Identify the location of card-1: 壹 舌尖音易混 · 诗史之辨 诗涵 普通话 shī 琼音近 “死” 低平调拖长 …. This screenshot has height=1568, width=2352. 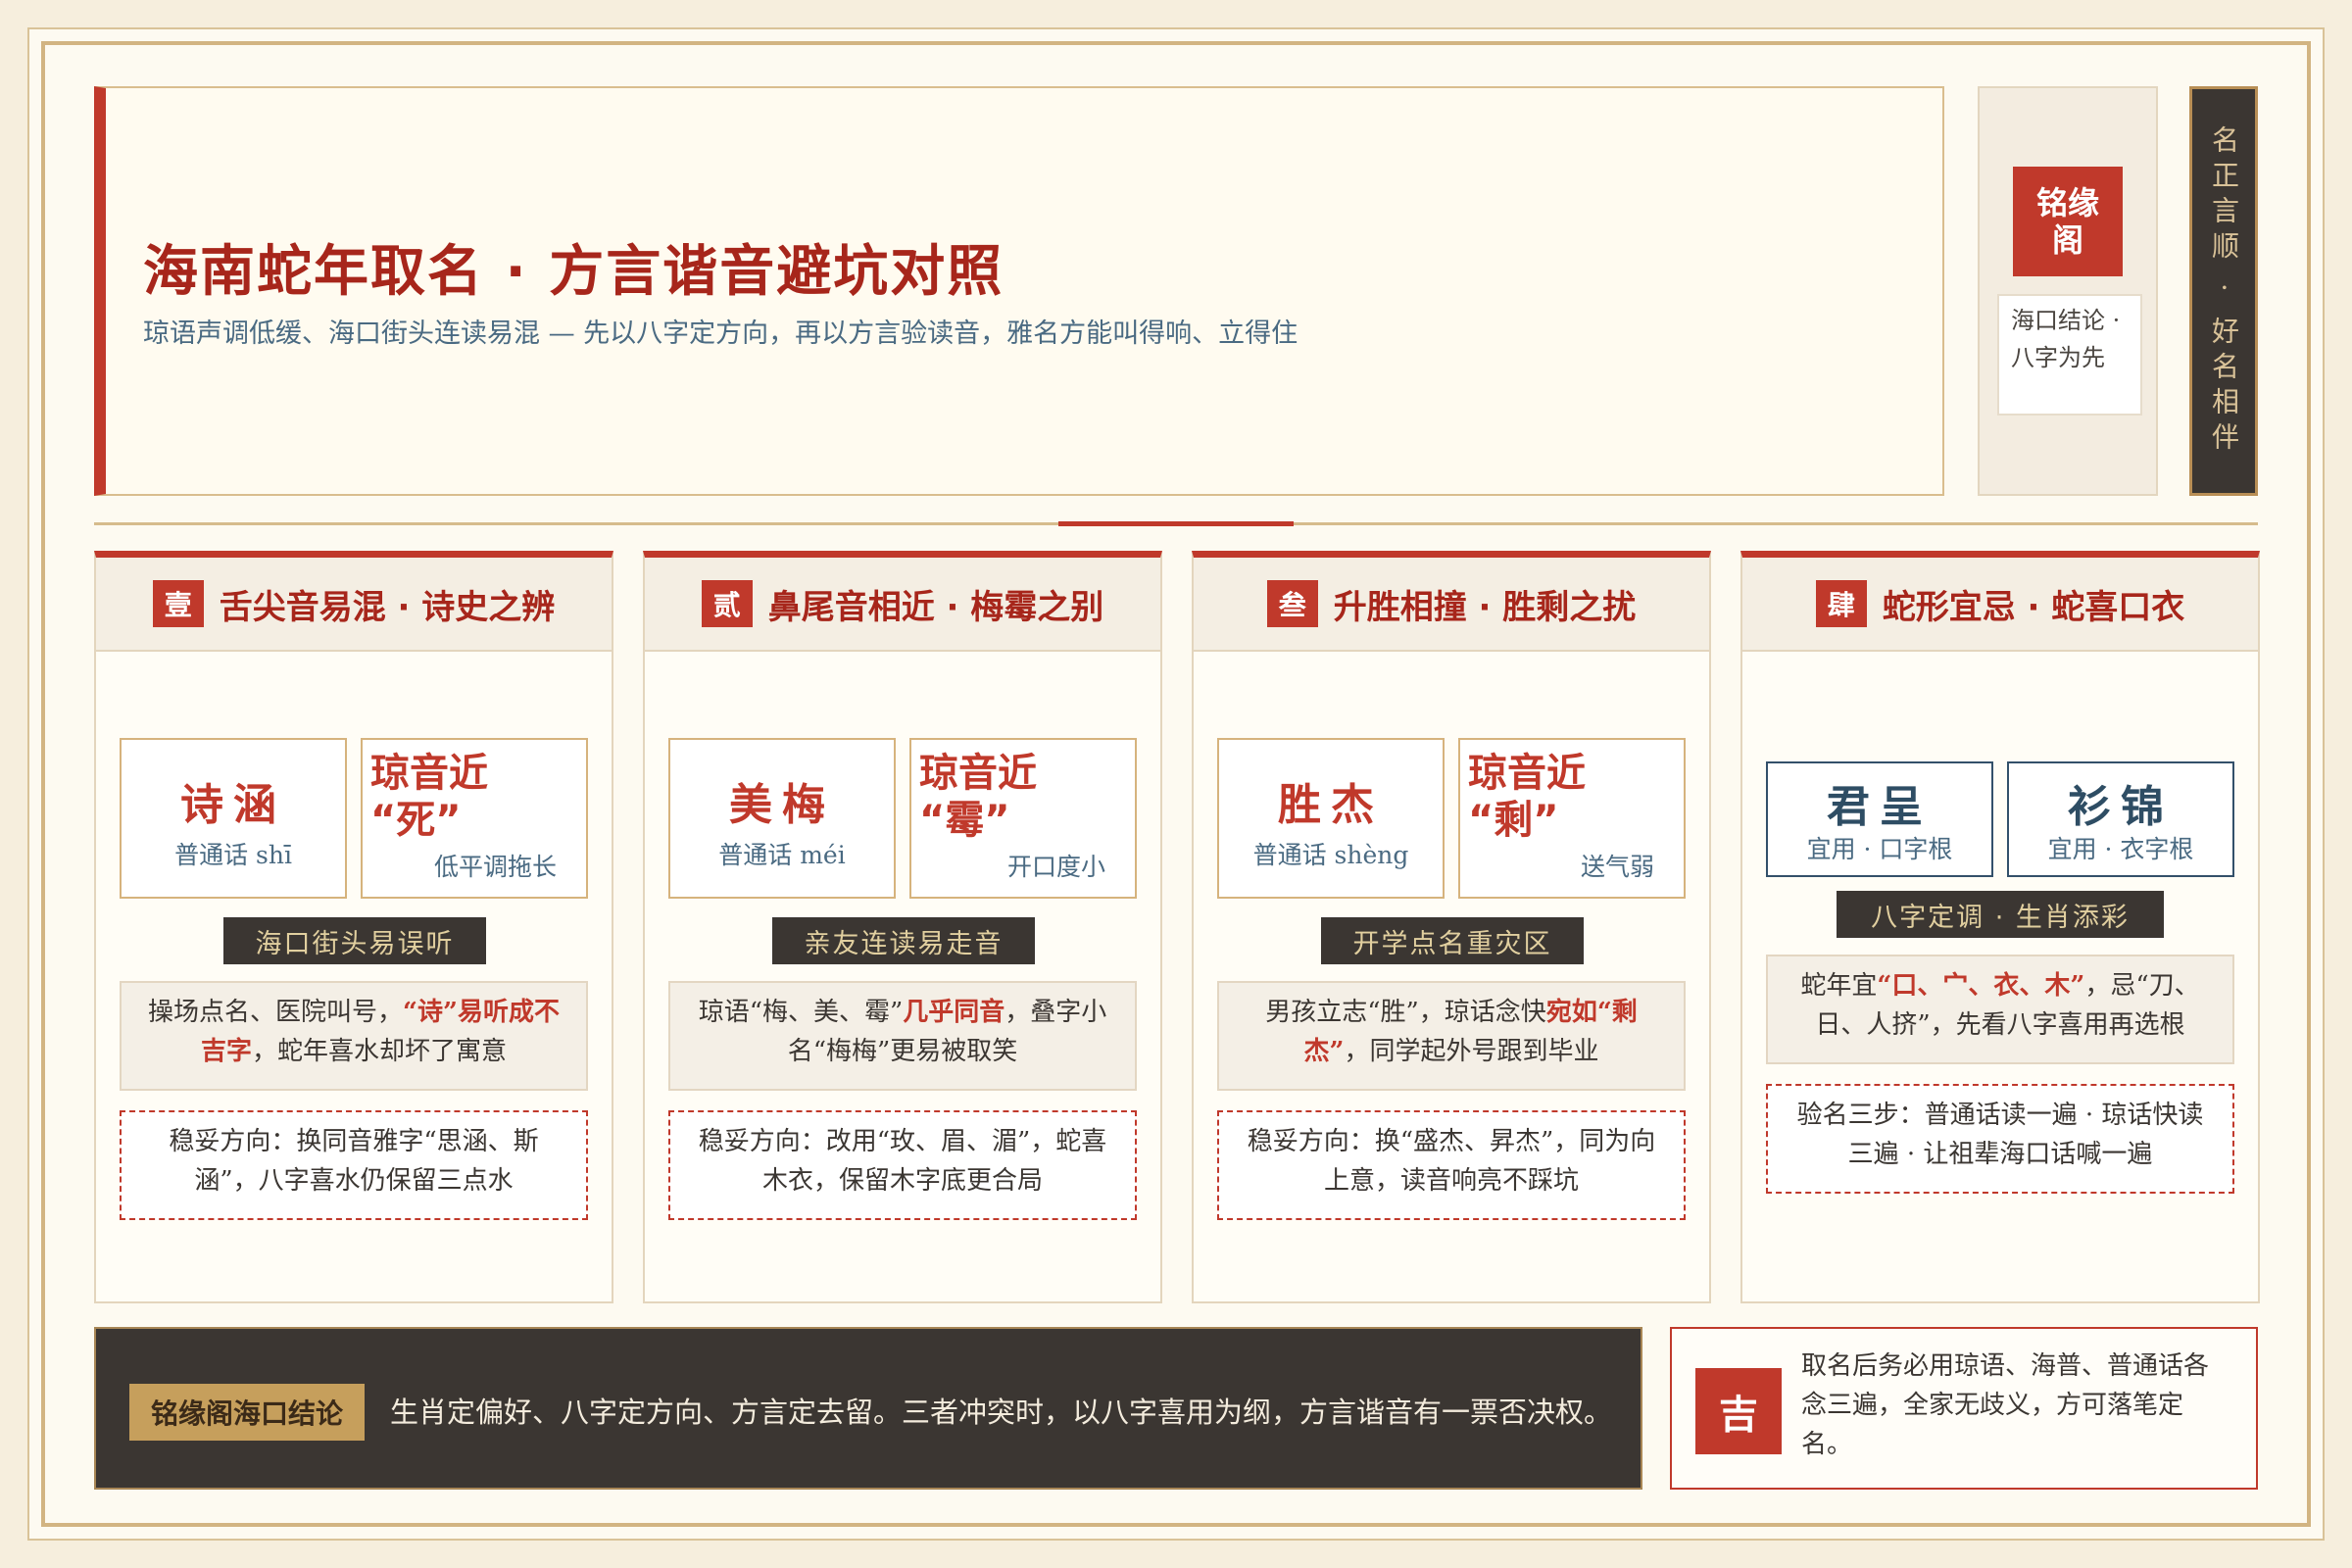
(353, 927).